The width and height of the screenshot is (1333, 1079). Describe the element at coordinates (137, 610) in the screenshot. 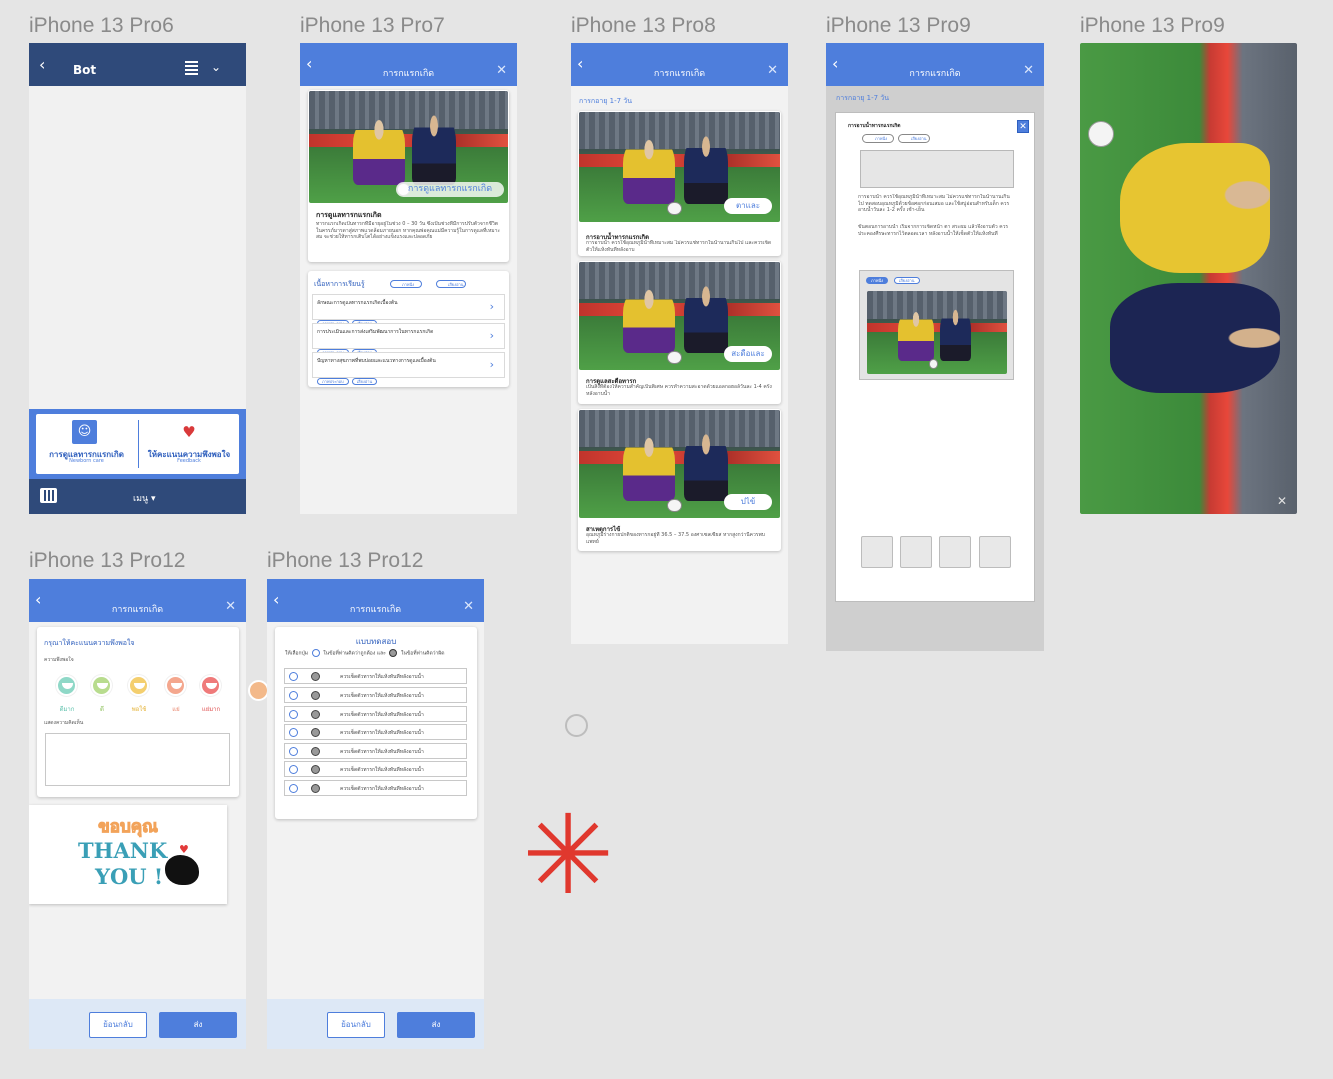

I see `header-title: การกแรกเกิด` at that location.